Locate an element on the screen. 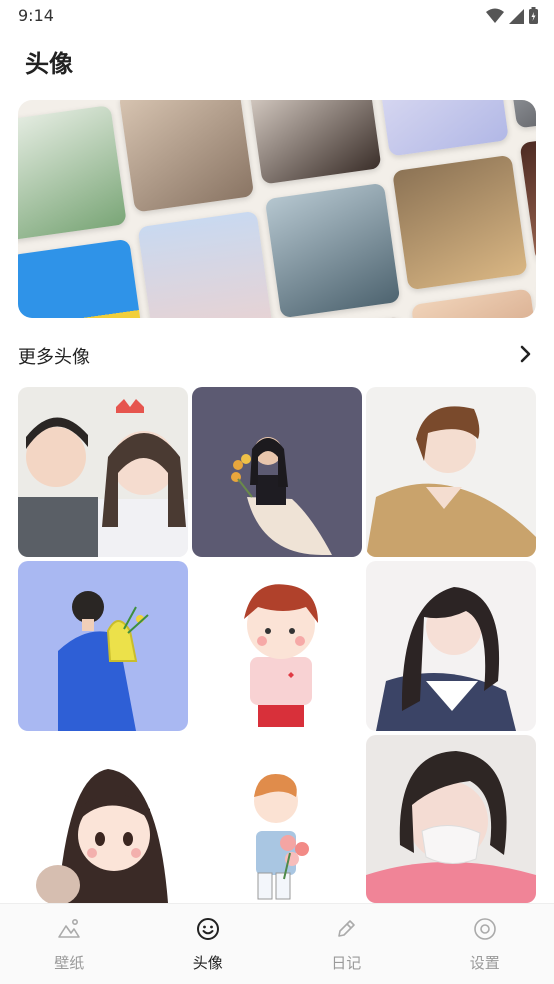 This screenshot has height=984, width=554. status-time: 9:14 is located at coordinates (36, 15).